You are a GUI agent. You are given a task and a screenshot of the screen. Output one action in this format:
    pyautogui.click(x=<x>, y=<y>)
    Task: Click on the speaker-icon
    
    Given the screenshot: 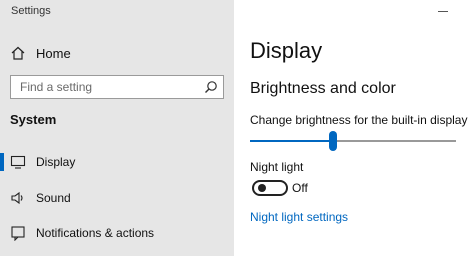 What is the action you would take?
    pyautogui.click(x=18, y=198)
    